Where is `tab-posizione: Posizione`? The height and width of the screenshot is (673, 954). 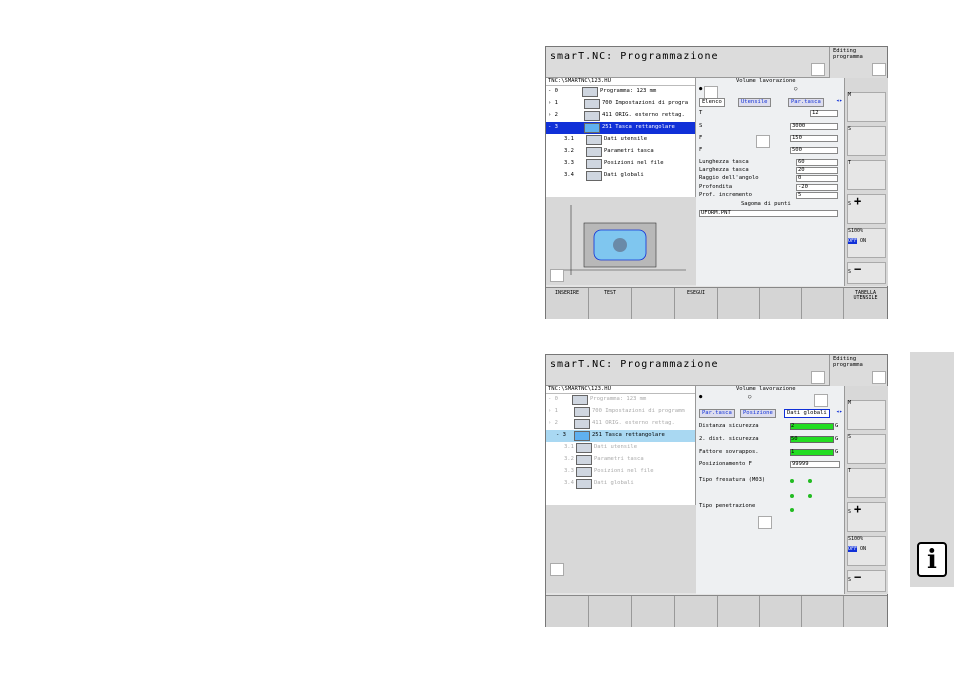
tab-posizione: Posizione is located at coordinates (758, 413).